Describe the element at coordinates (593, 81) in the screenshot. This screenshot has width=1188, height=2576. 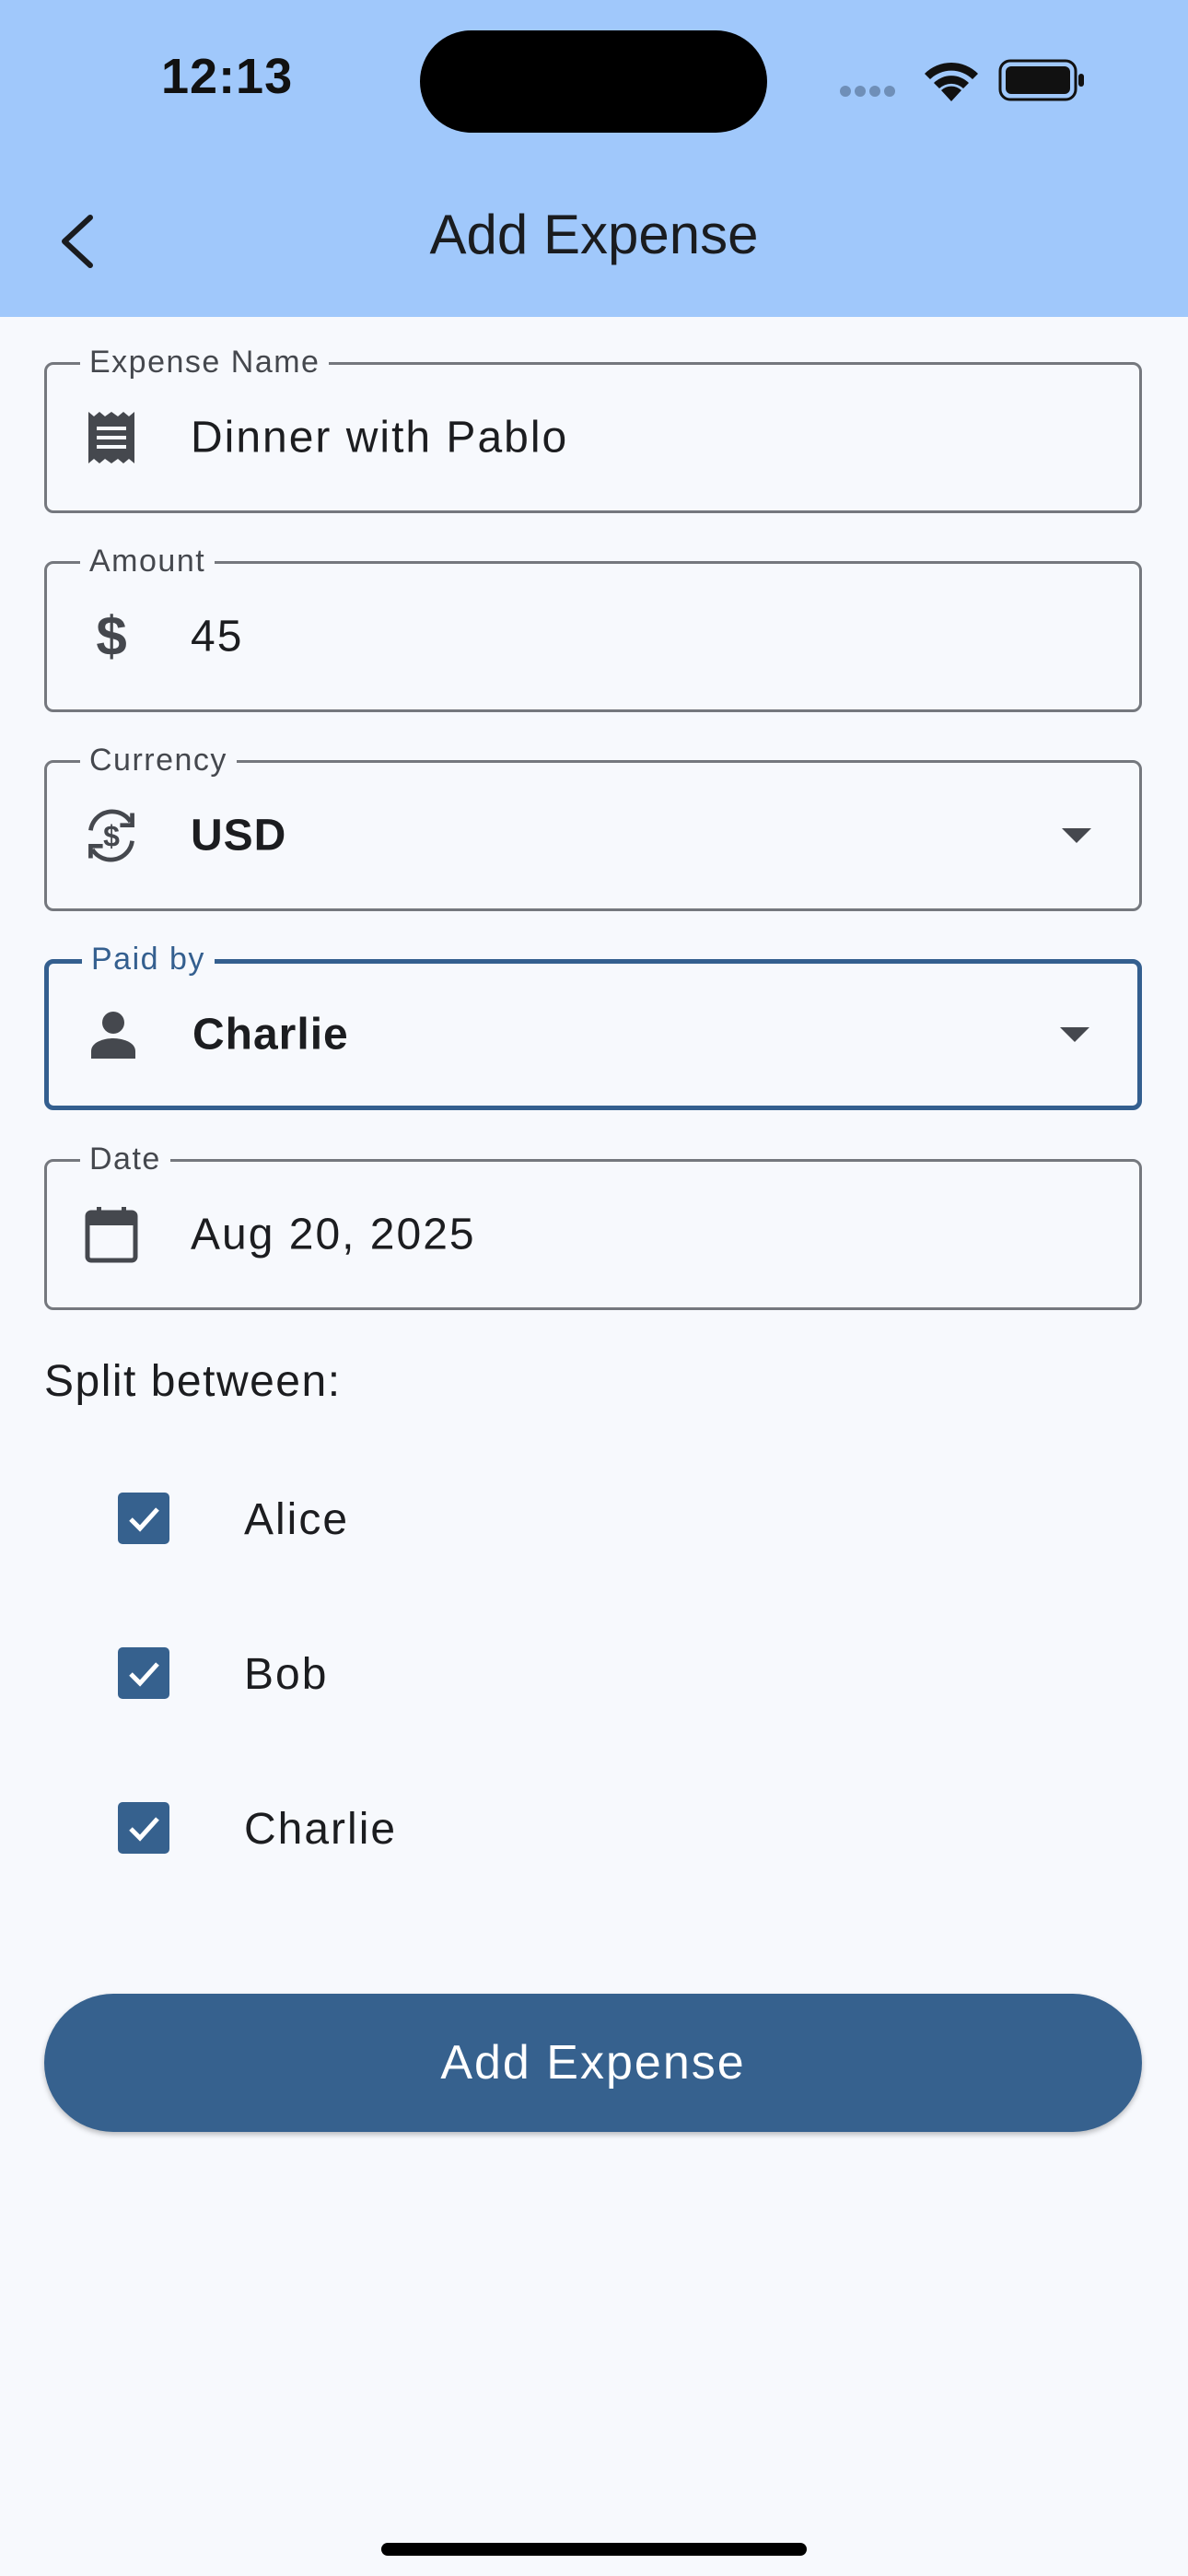
I see `dynamic-island` at that location.